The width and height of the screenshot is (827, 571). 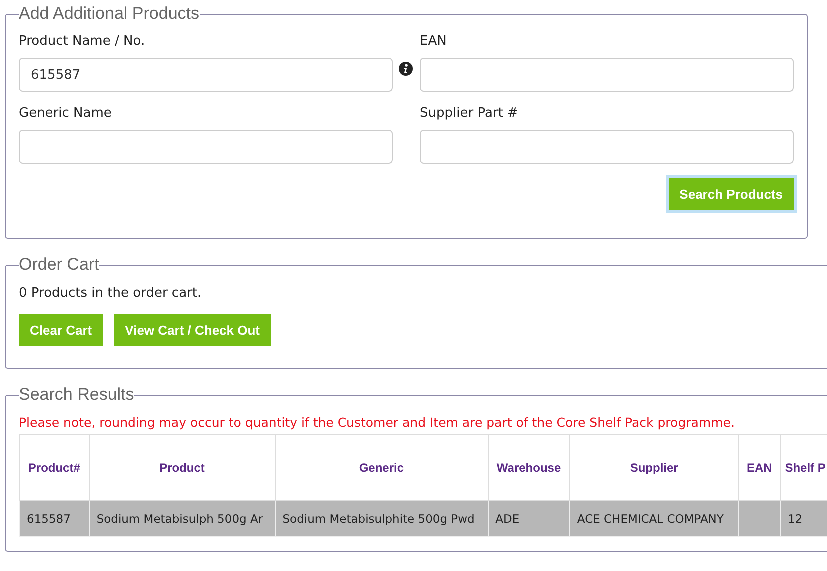 What do you see at coordinates (529, 518) in the screenshot?
I see `table-cell: ADE` at bounding box center [529, 518].